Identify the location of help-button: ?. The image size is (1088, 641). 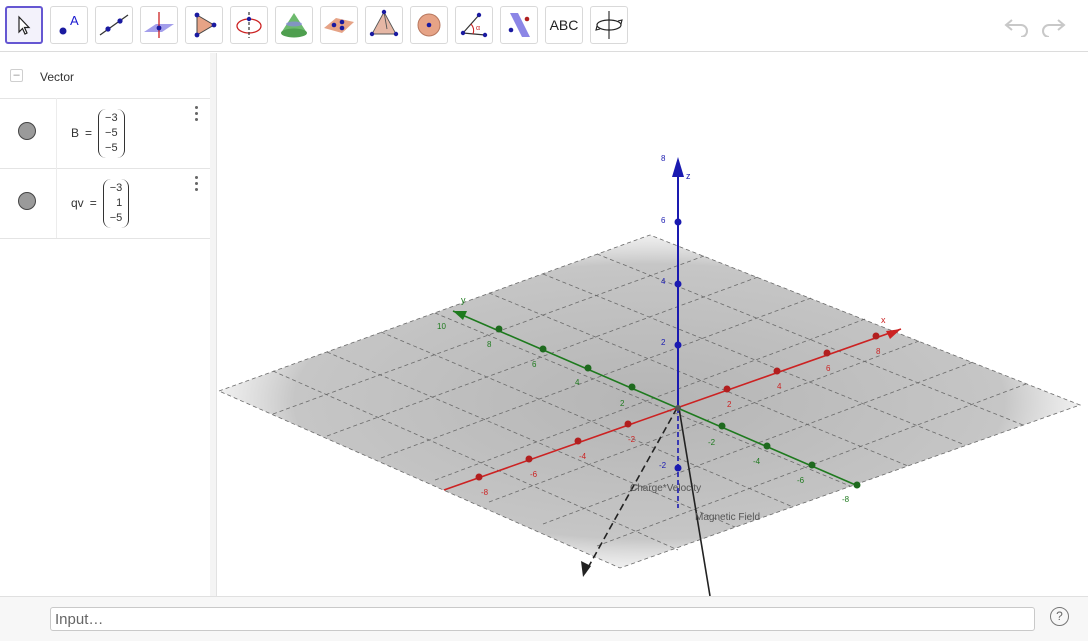
(1059, 616).